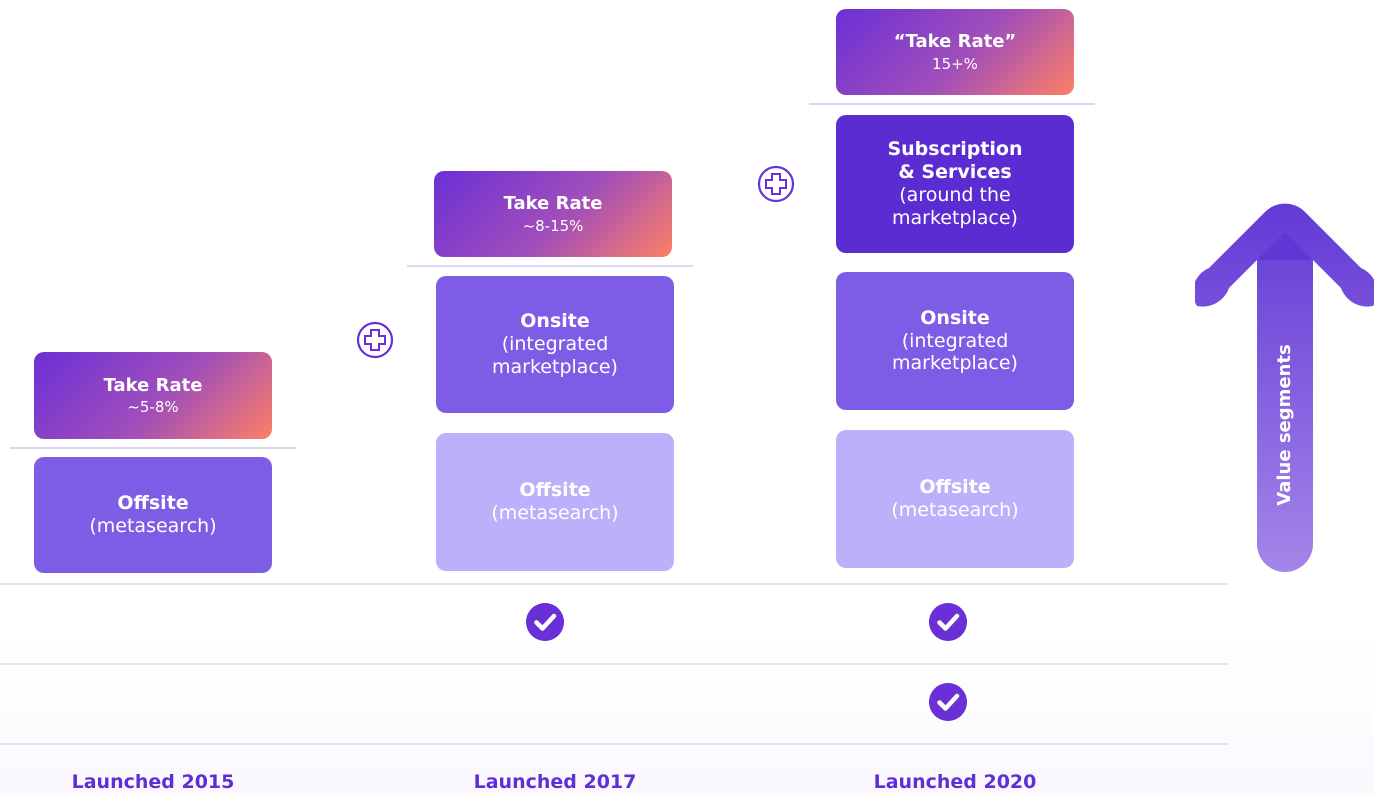 The height and width of the screenshot is (795, 1374). I want to click on onsite-box-2017: Onsite (integrated marketplace), so click(555, 344).